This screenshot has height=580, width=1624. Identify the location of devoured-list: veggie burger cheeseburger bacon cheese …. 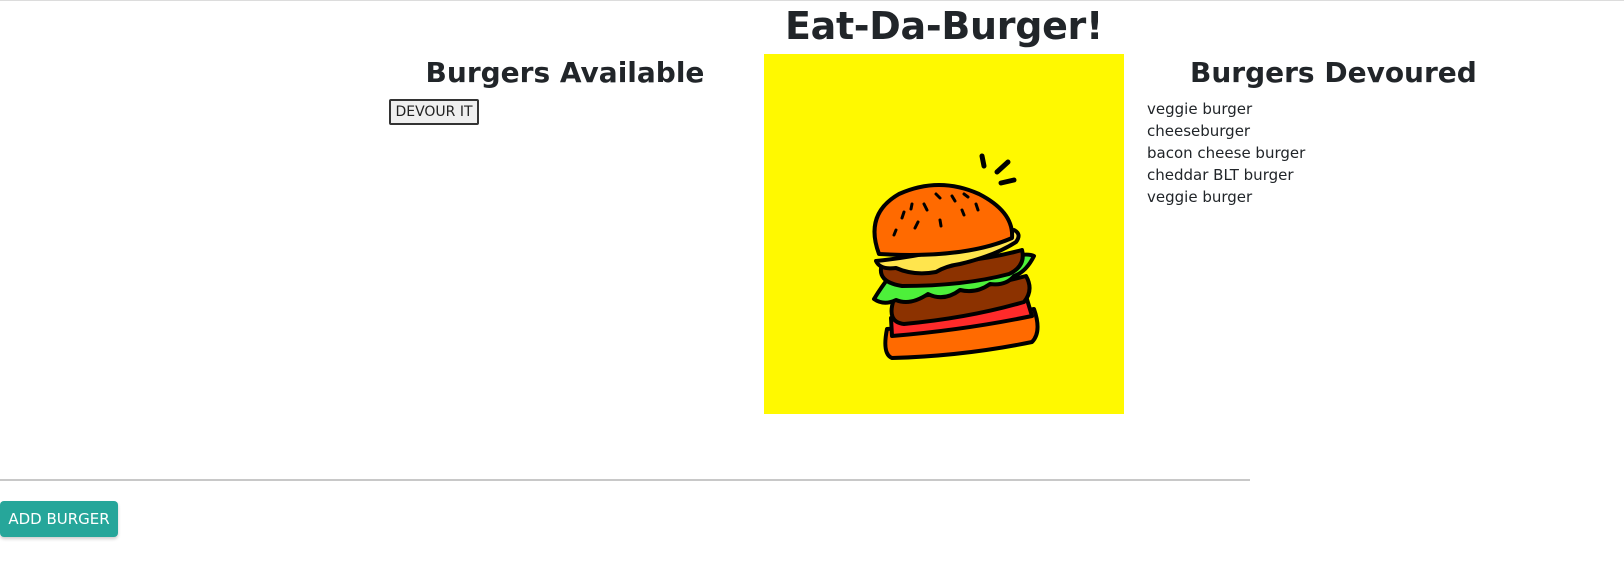
(1226, 153).